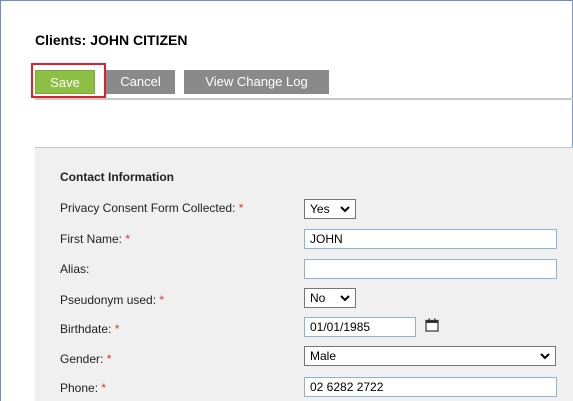 The height and width of the screenshot is (401, 573). I want to click on privacy-consent-label-text: Privacy Consent Form Collected:, so click(148, 208).